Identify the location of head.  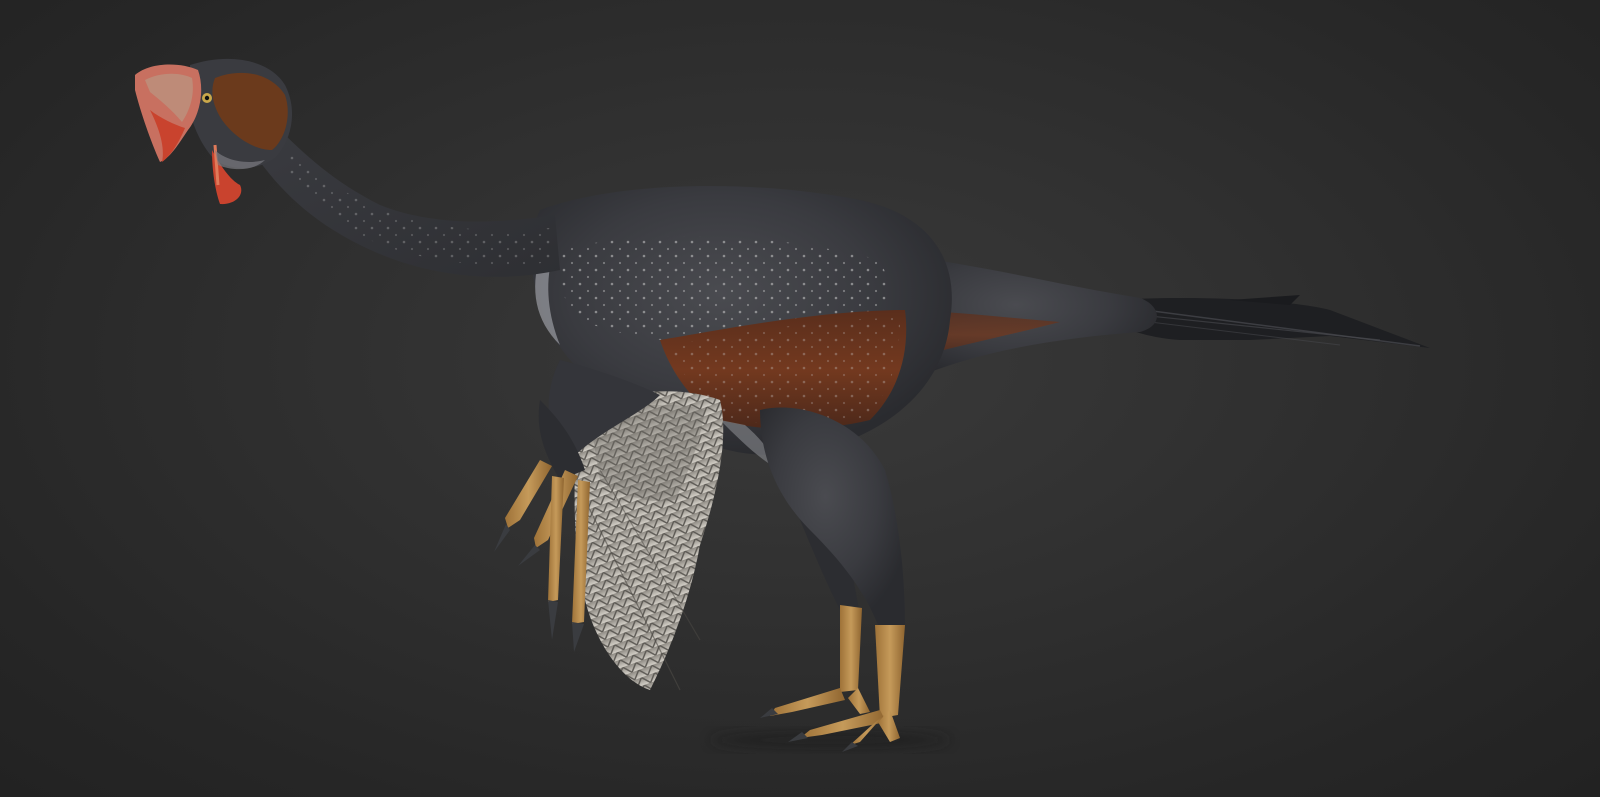
(214, 131).